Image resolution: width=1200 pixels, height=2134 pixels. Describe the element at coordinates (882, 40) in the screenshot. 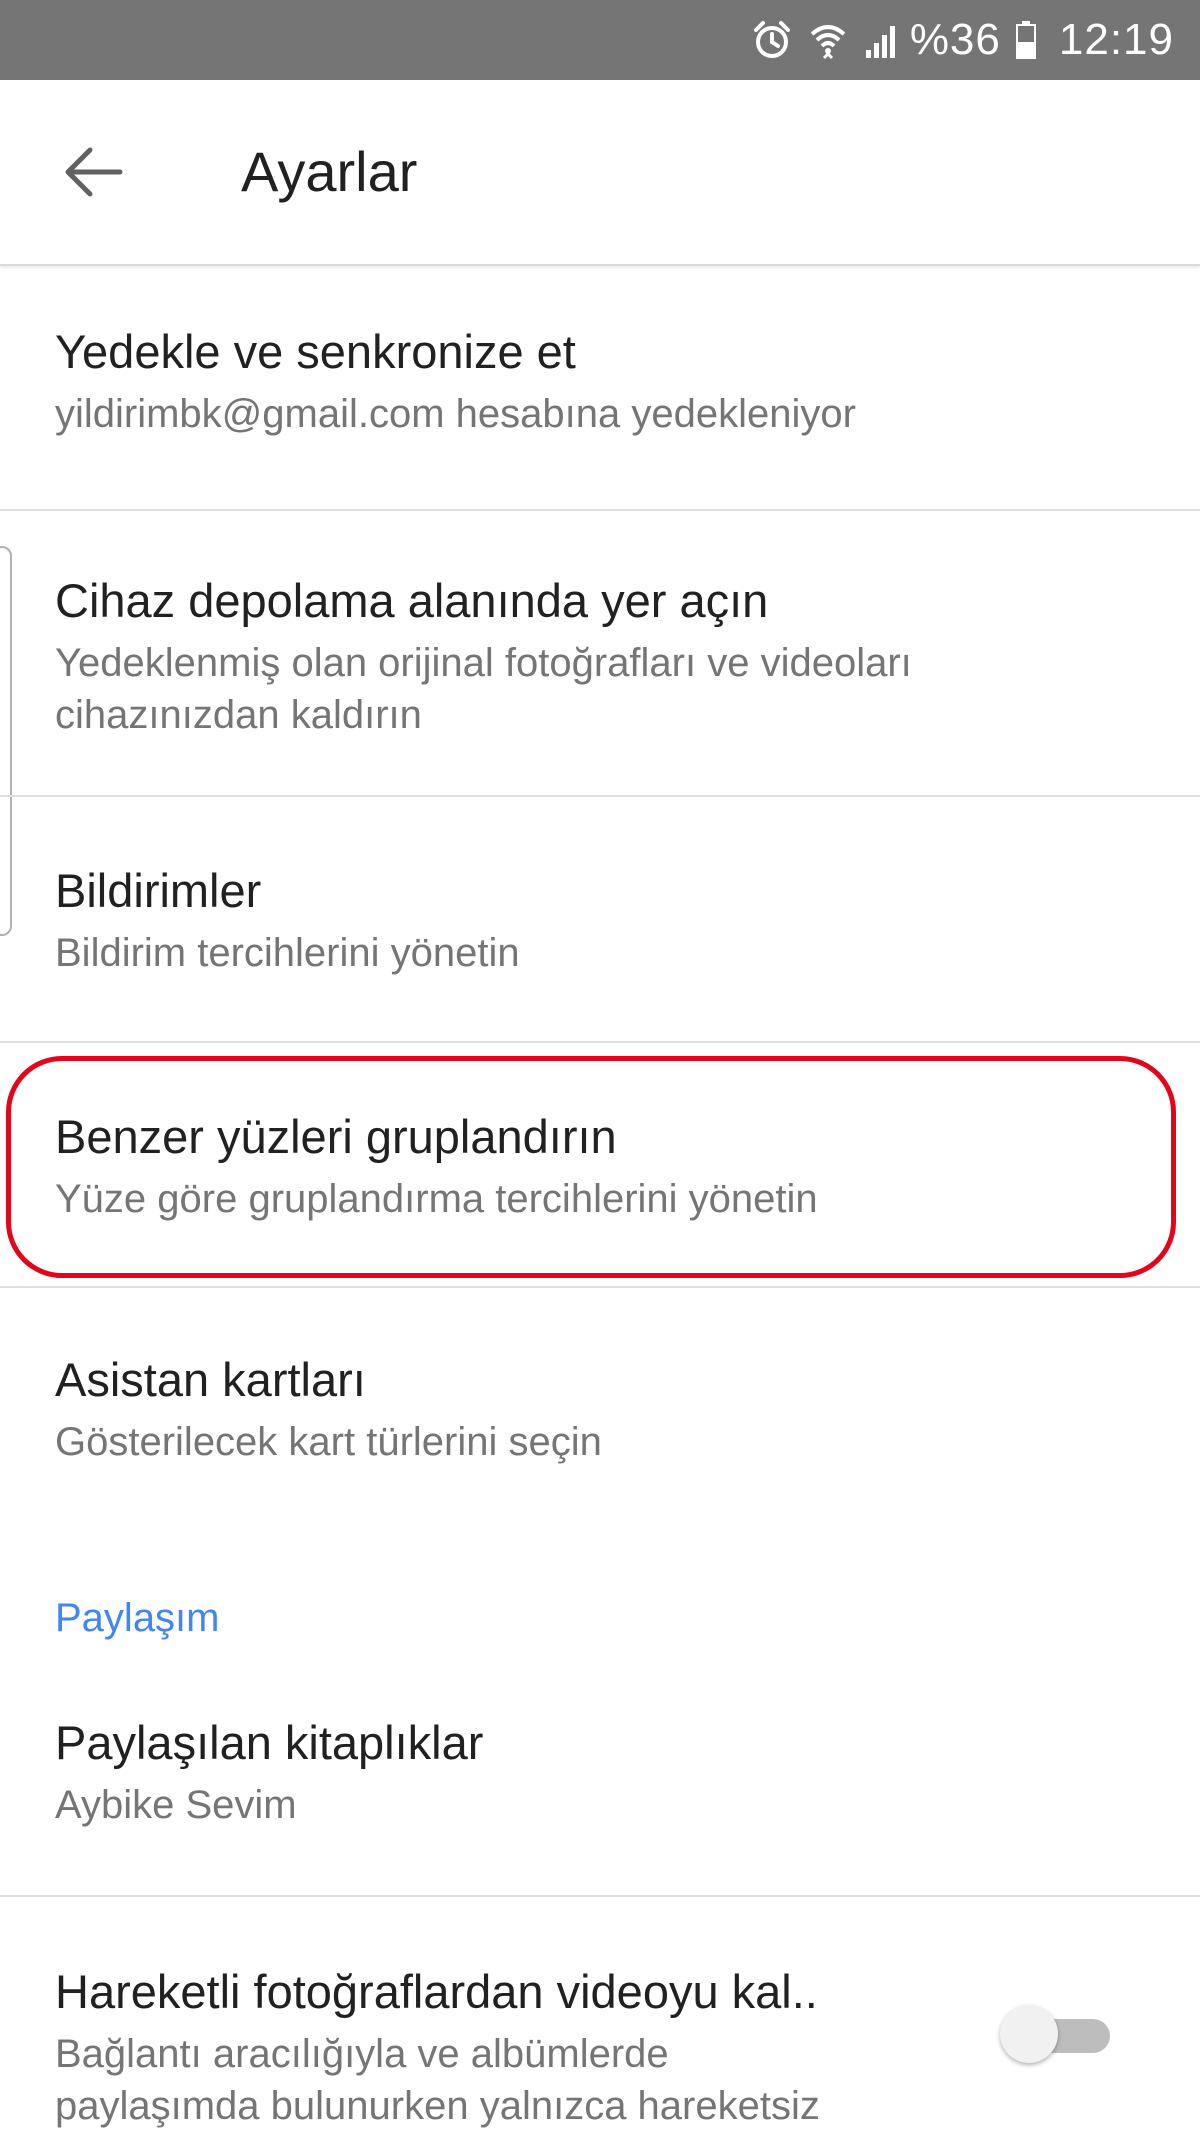

I see `signal-icon` at that location.